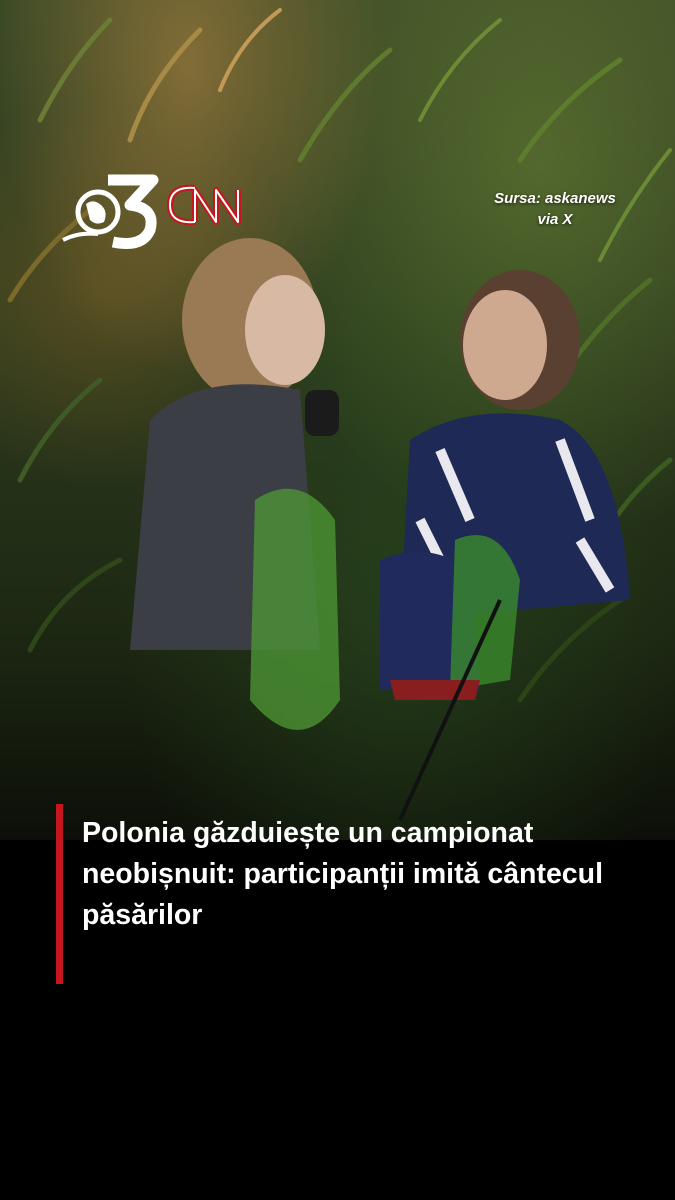 The width and height of the screenshot is (675, 1200). I want to click on source-credit: Sursa: askanews via X, so click(555, 209).